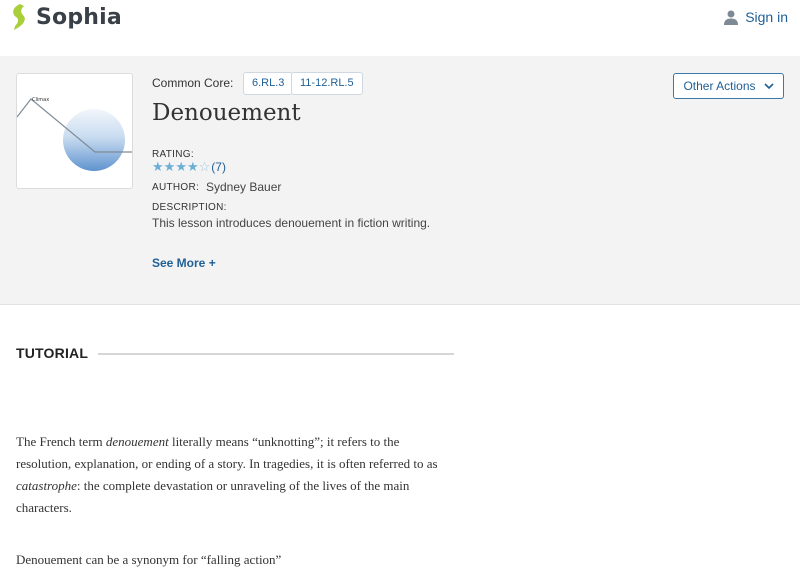 This screenshot has width=800, height=570. I want to click on rating-count: (7), so click(218, 167).